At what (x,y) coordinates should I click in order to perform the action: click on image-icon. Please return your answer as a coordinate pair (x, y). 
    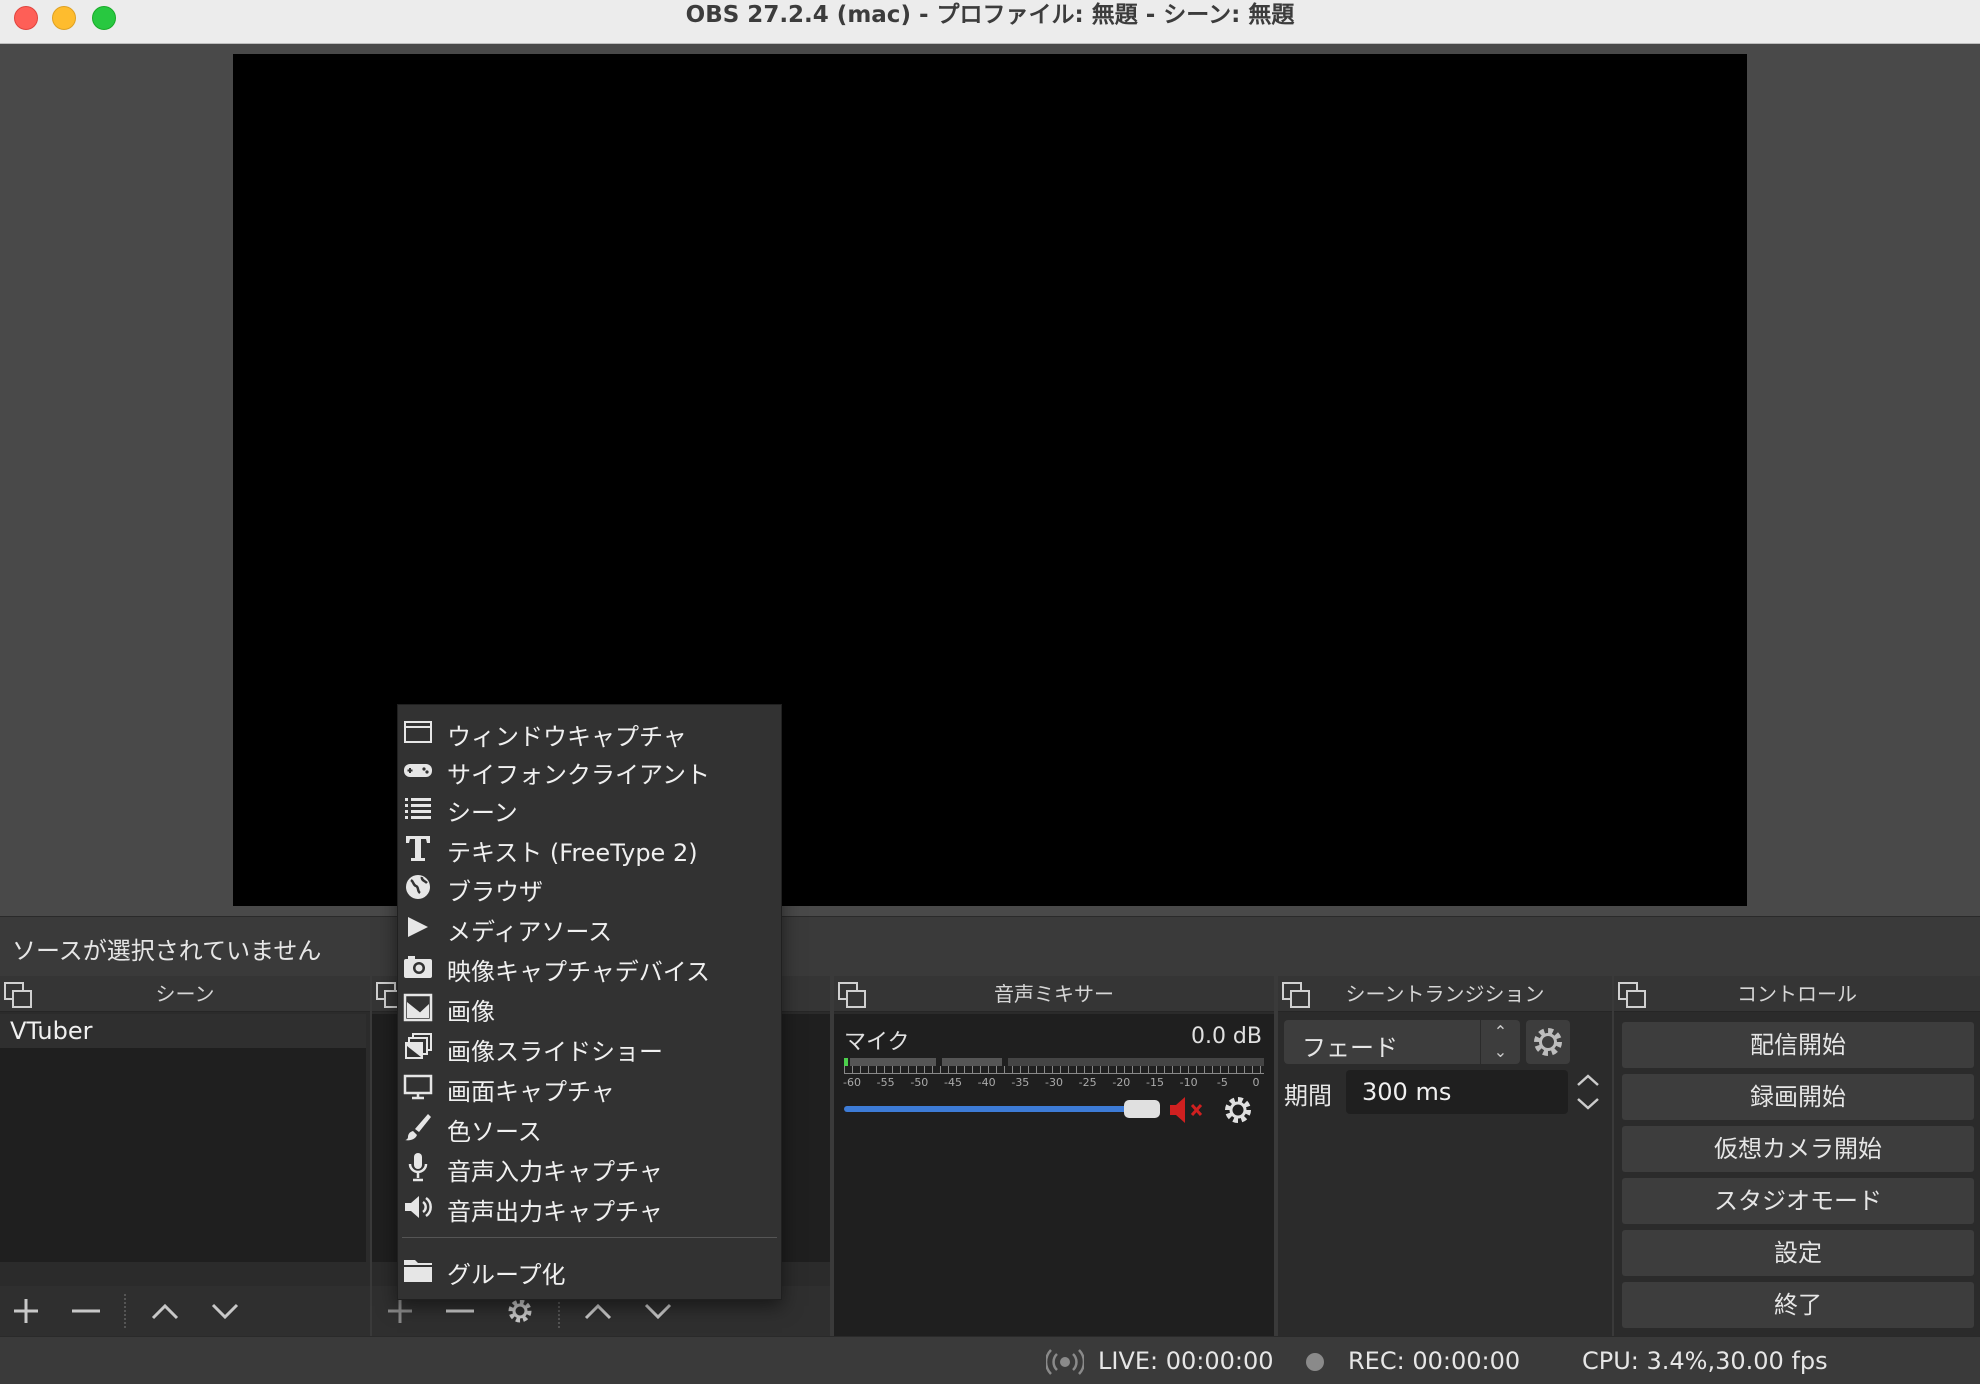
    Looking at the image, I should click on (418, 1007).